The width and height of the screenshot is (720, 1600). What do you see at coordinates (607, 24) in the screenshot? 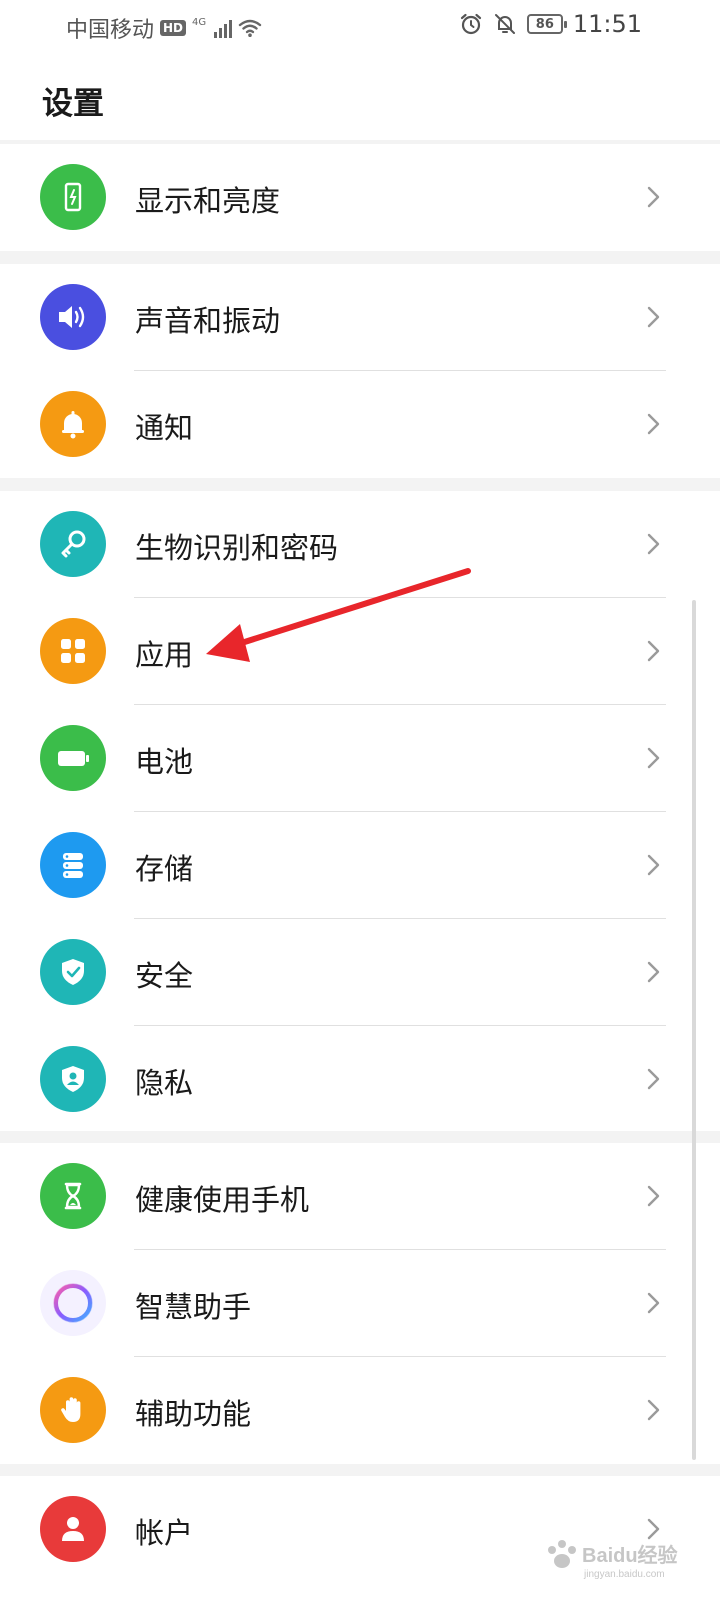
I see `clock: 11:51` at bounding box center [607, 24].